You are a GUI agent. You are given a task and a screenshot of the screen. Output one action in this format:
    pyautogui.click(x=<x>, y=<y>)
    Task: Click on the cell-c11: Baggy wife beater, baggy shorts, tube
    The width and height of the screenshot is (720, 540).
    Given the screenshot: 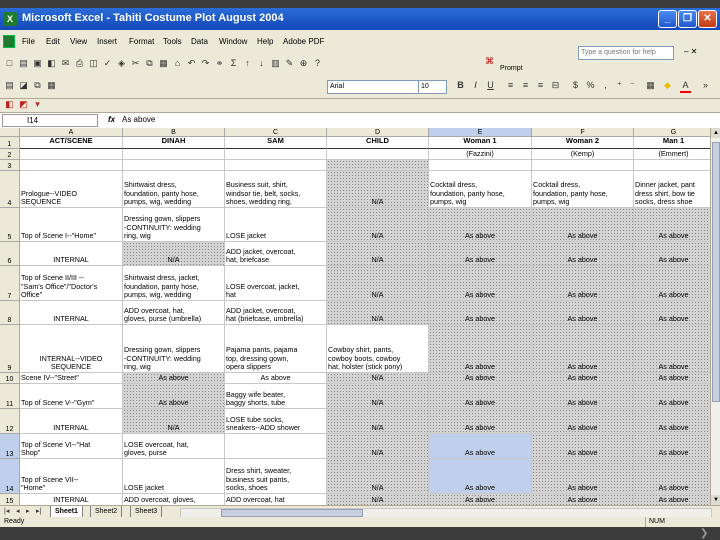 What is the action you would take?
    pyautogui.click(x=276, y=396)
    